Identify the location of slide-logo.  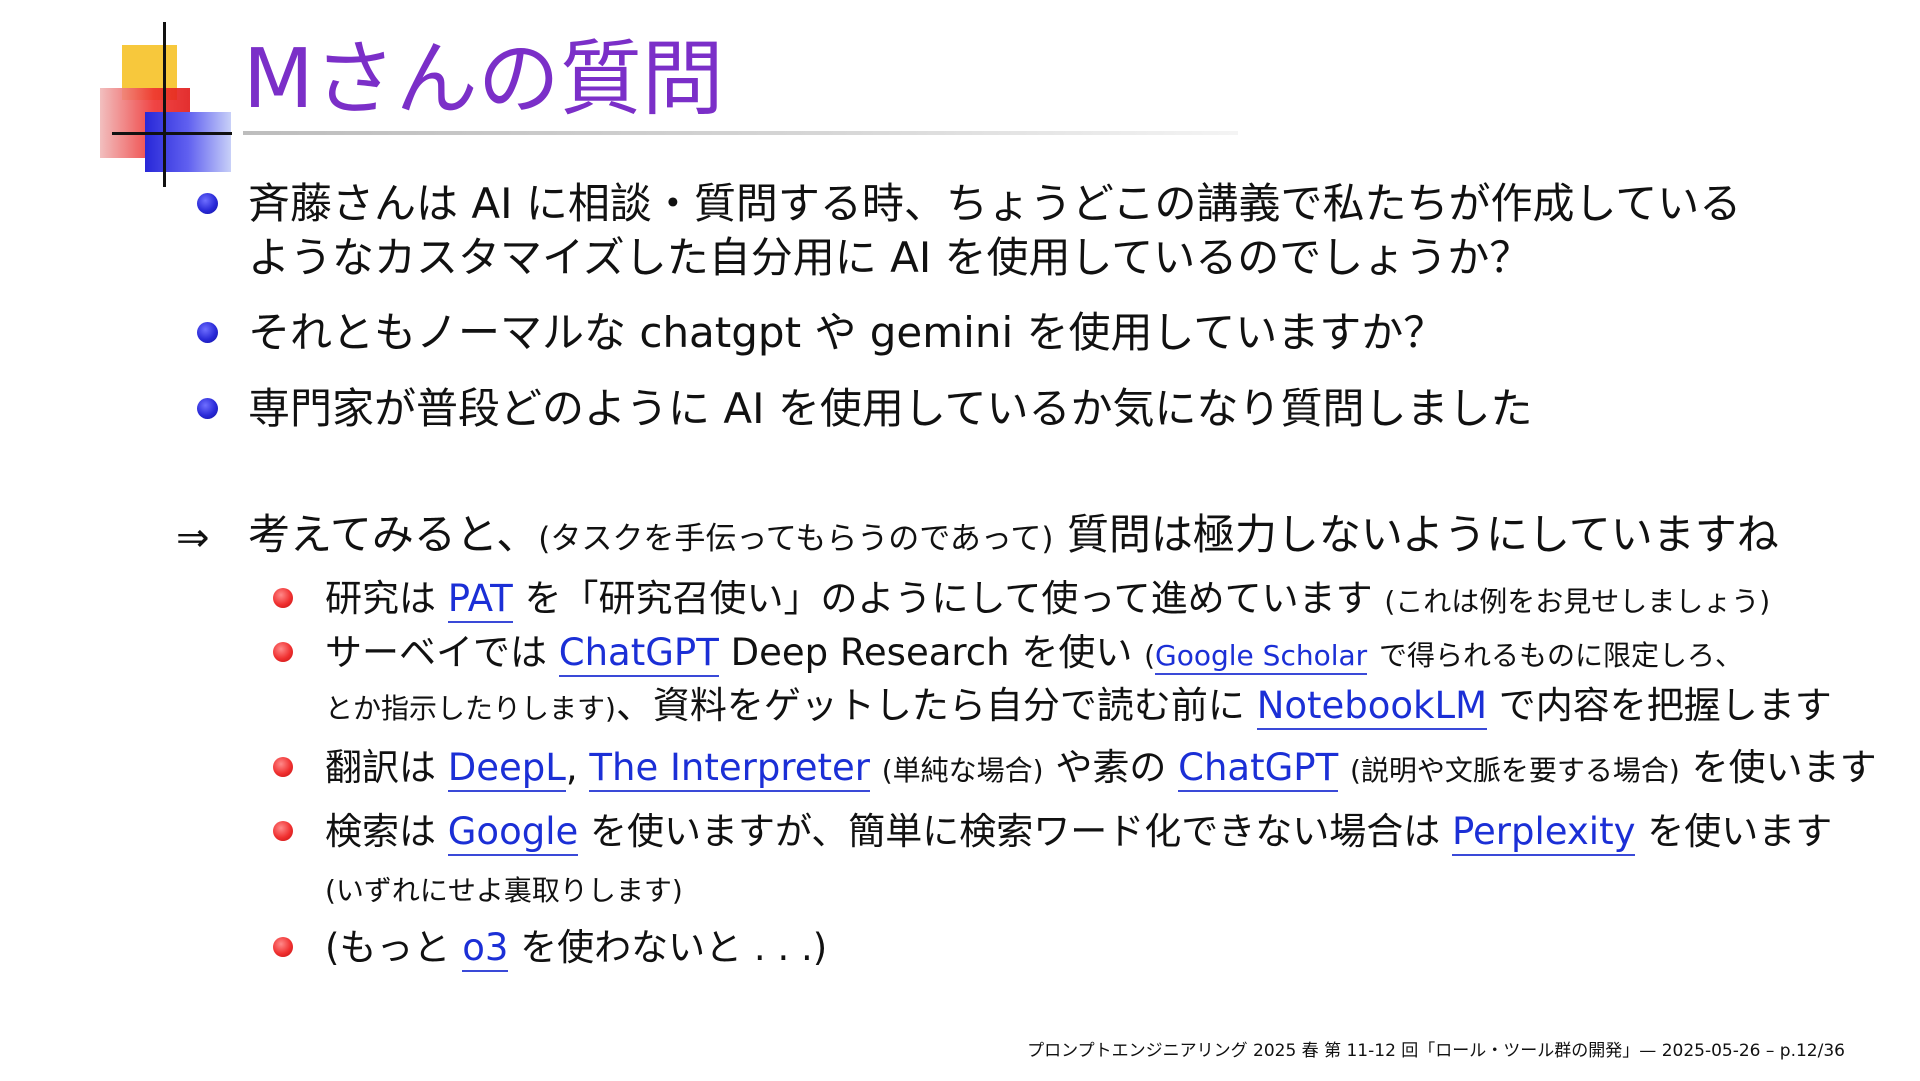
(170, 105).